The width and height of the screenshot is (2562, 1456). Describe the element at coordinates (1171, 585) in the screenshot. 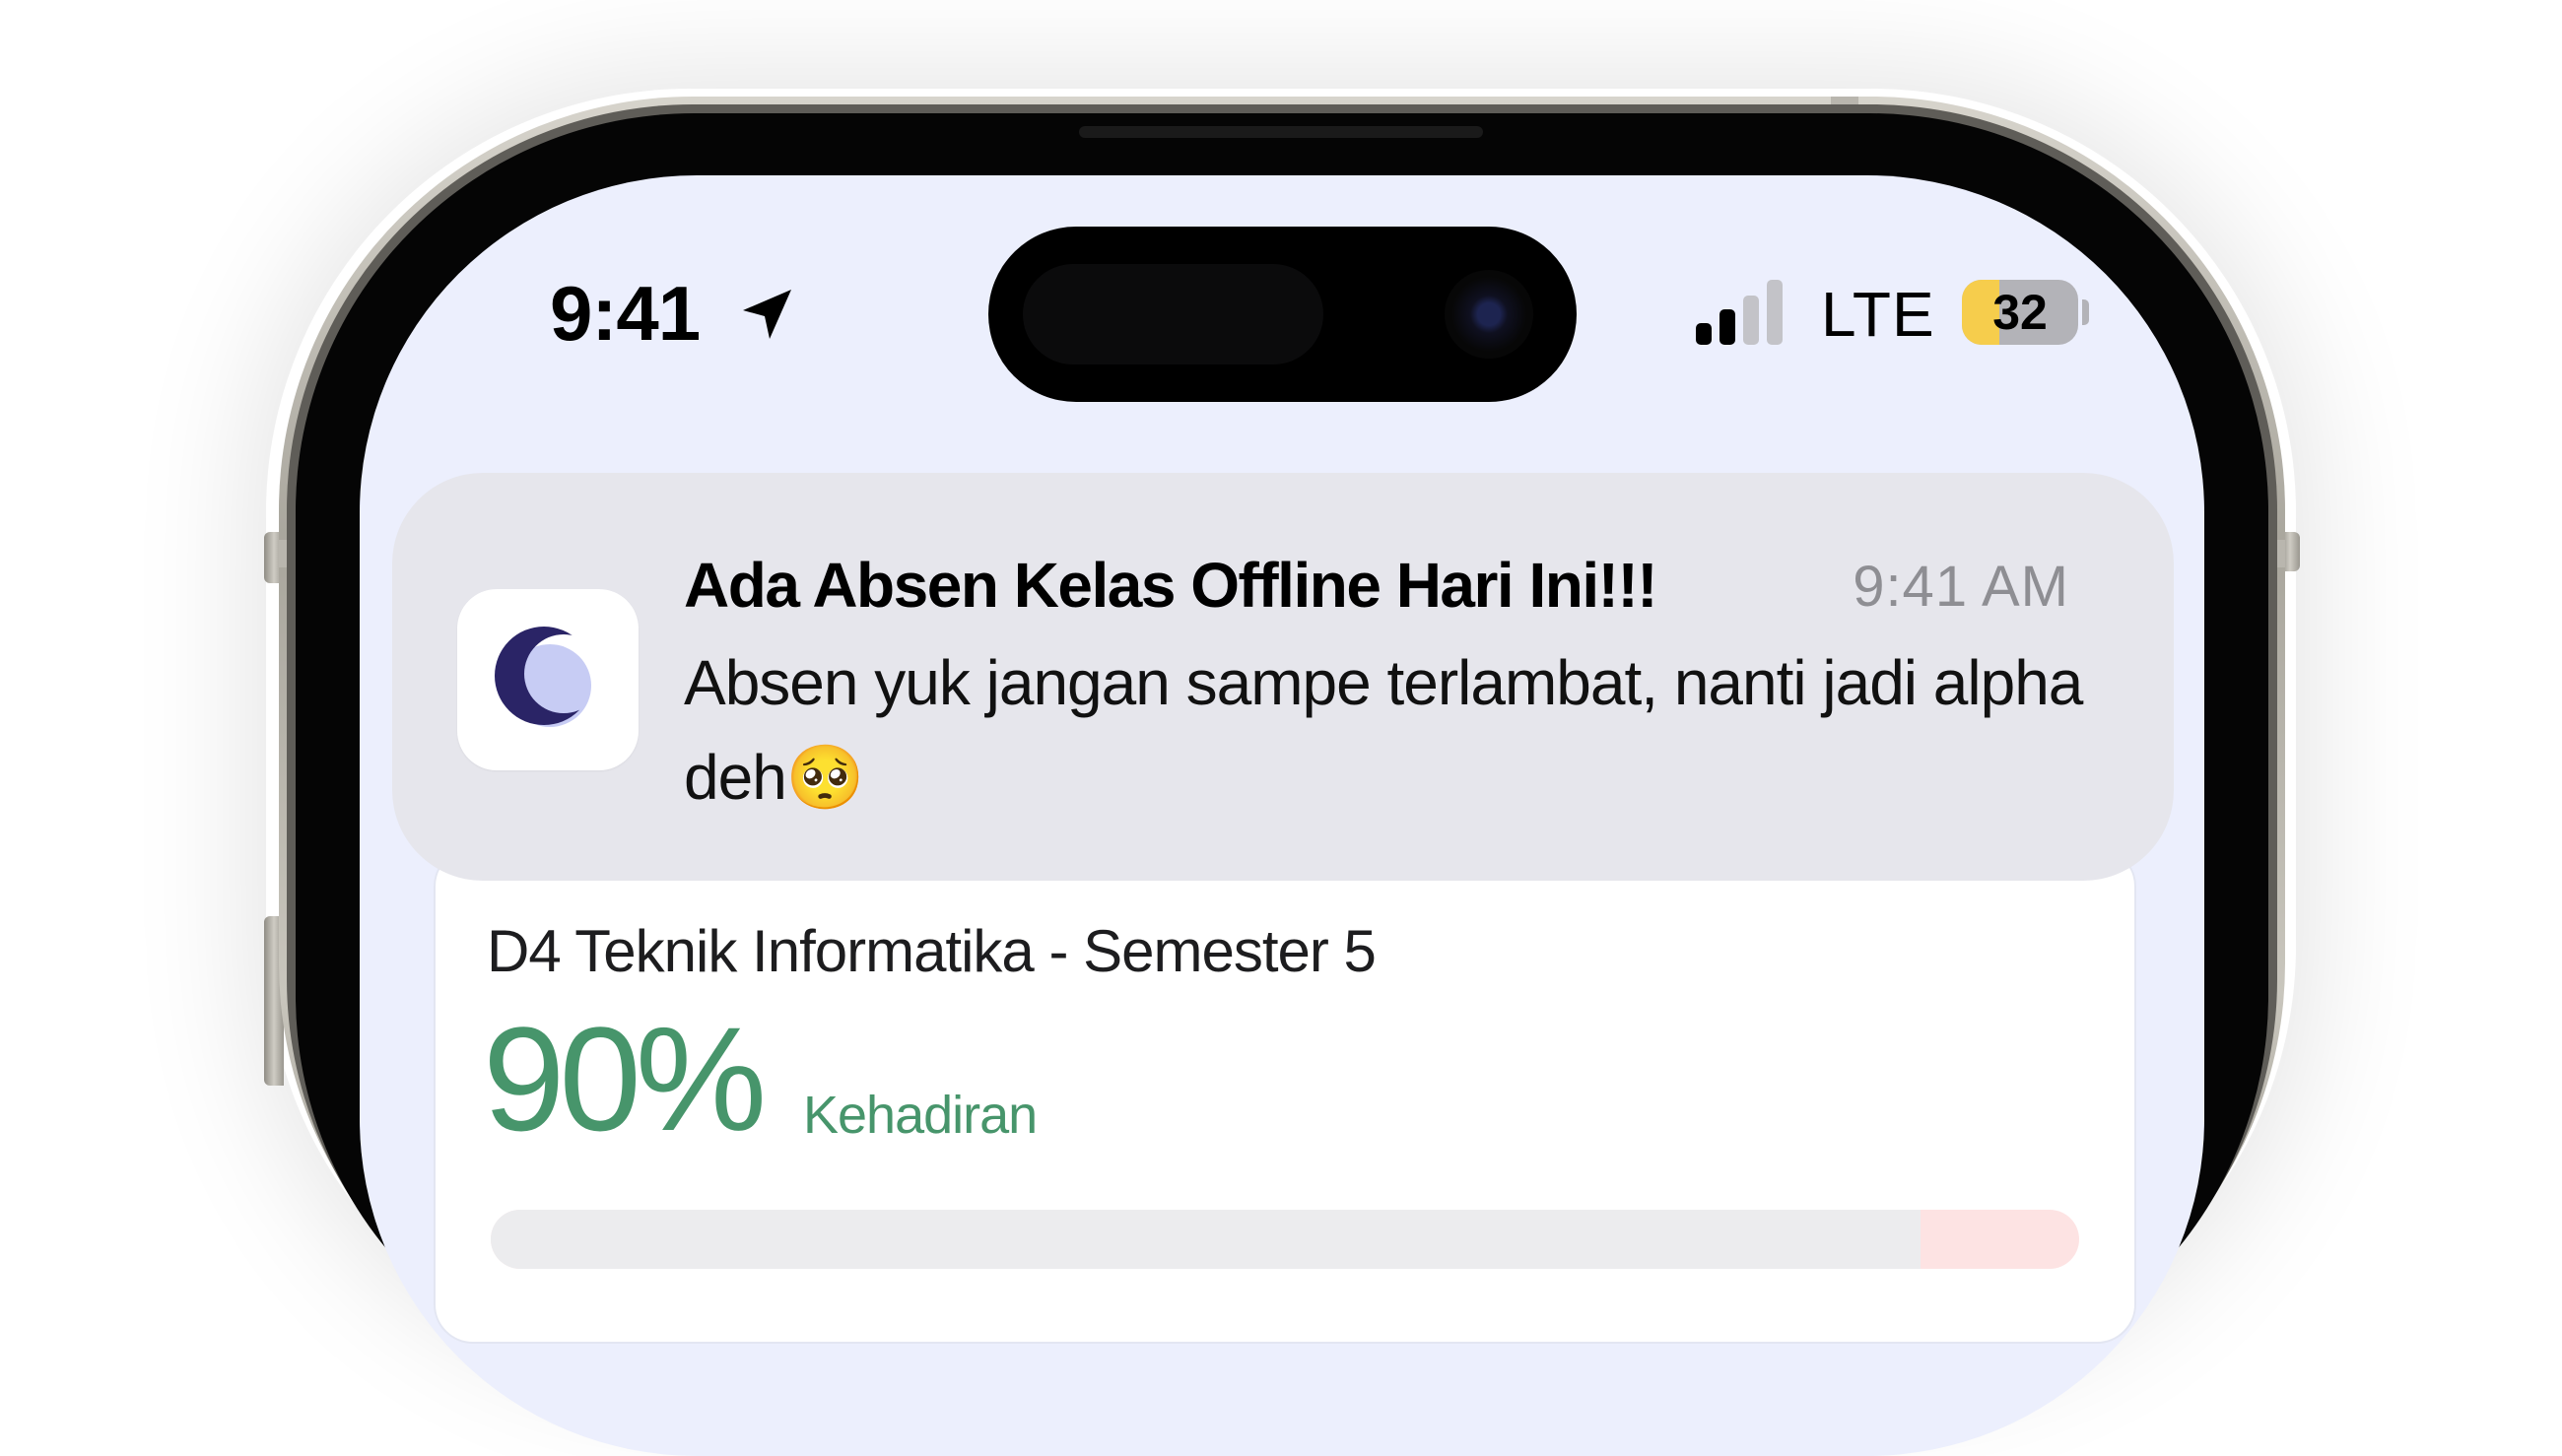

I see `notification-title: Ada Absen Kelas Offline Hari Ini!!!` at that location.